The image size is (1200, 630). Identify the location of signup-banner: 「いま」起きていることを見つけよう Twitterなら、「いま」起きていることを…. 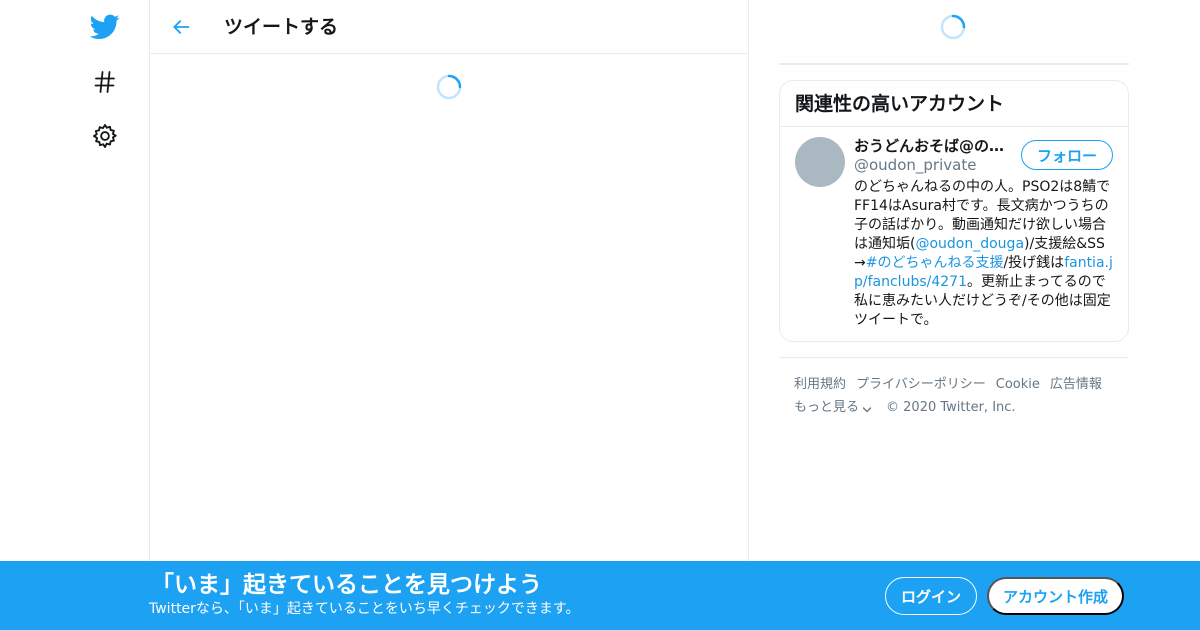
(600, 595).